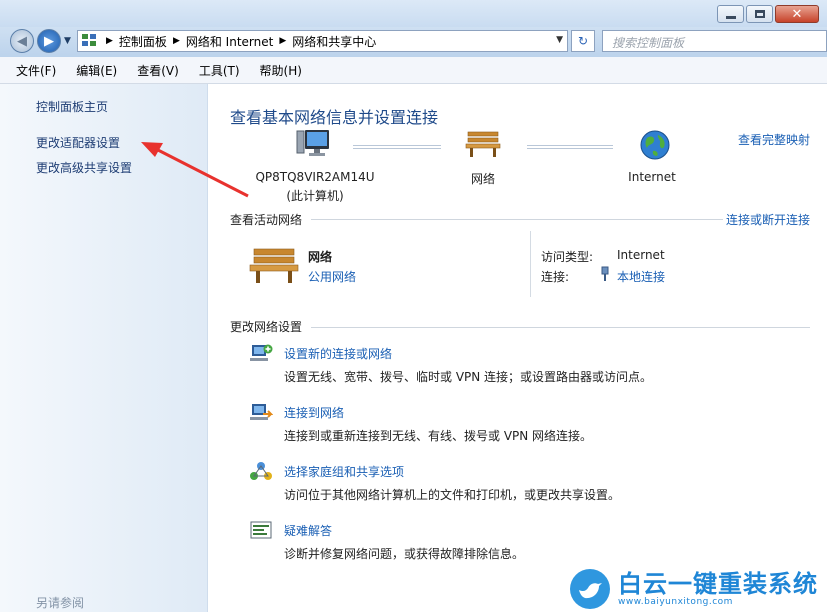  Describe the element at coordinates (78, 142) in the screenshot. I see `sidebar-link-change-adapter-settings: 更改适配器设置` at that location.